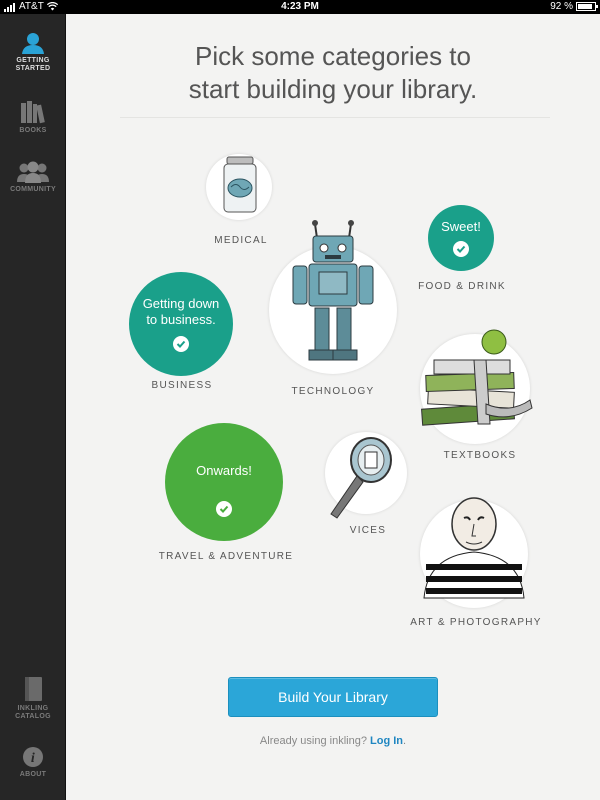  I want to click on sidebar-item-label: ABOUT, so click(33, 774).